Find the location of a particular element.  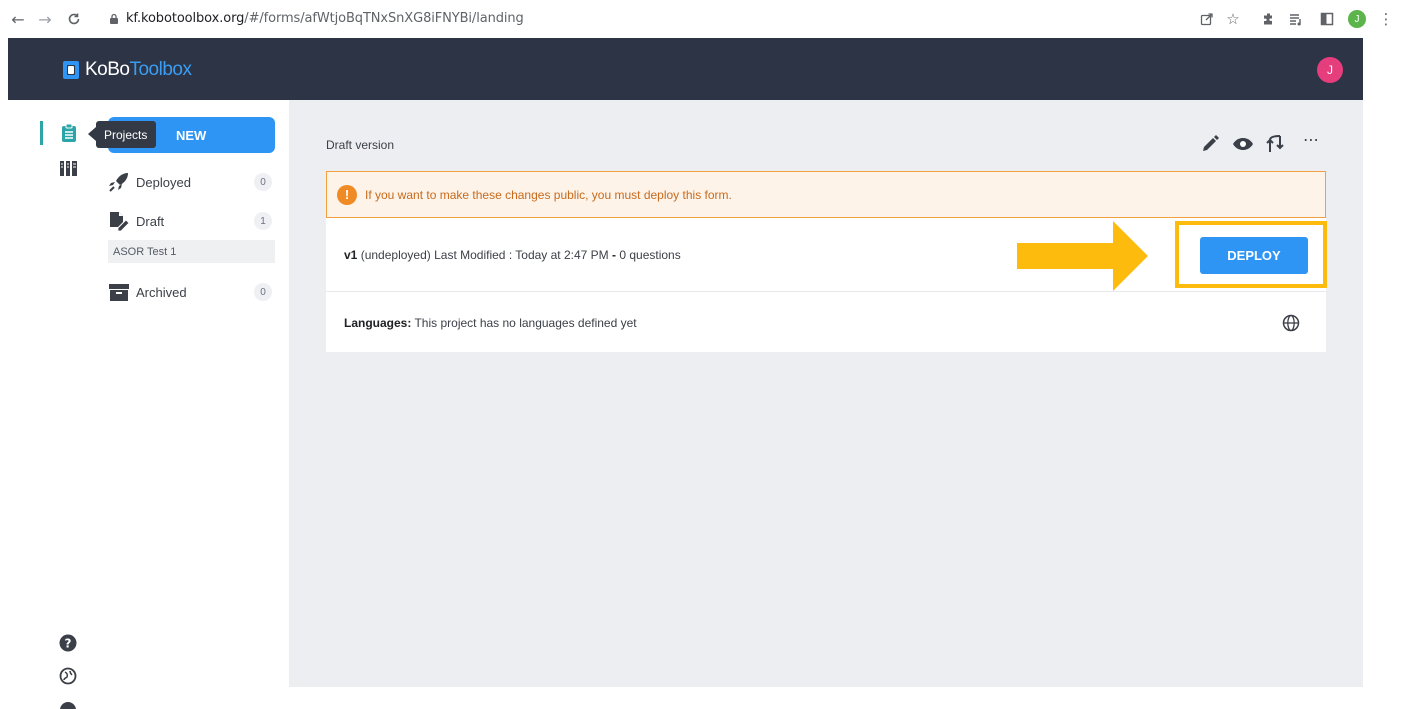

draft-version-title: Draft version is located at coordinates (360, 145).